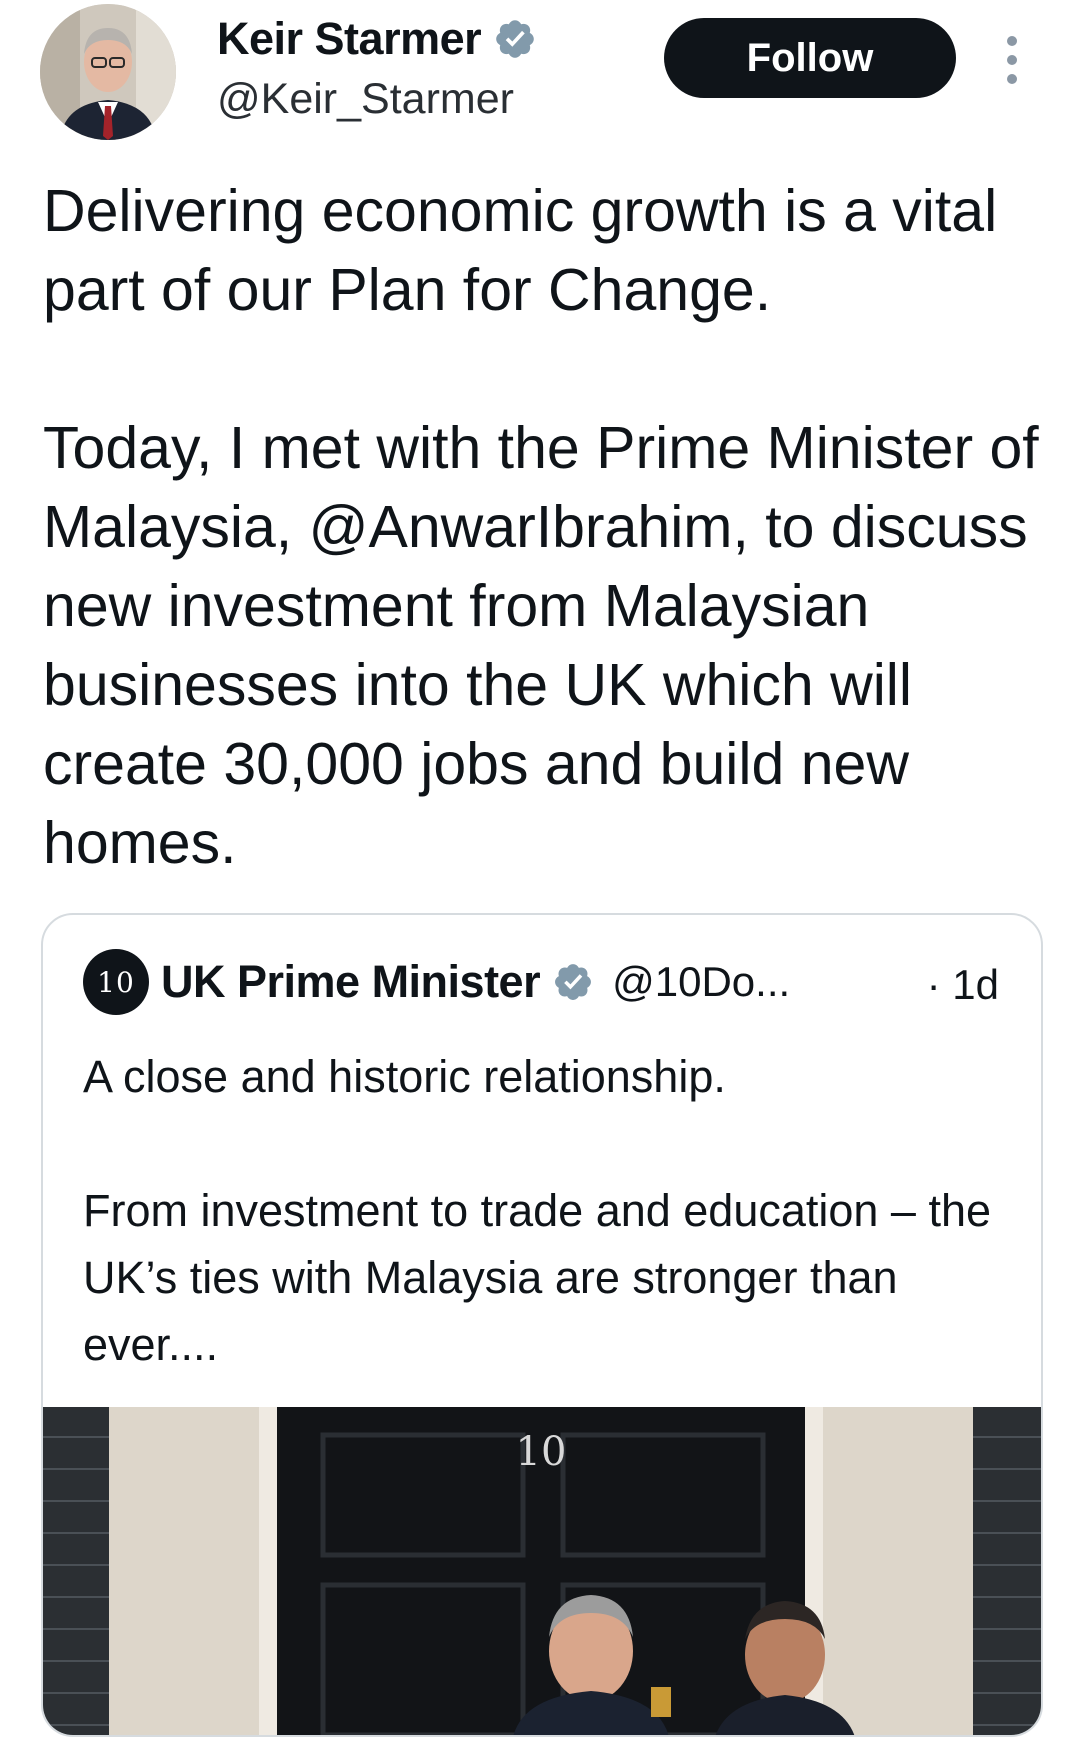 The image size is (1080, 1737). I want to click on quoted-tweet-time: · 1d, so click(963, 985).